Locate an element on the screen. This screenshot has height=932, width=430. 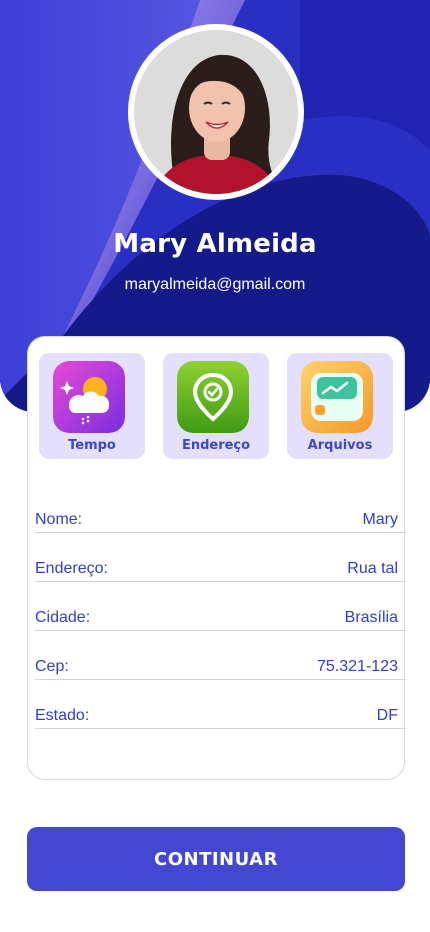
field-value: DF is located at coordinates (387, 715).